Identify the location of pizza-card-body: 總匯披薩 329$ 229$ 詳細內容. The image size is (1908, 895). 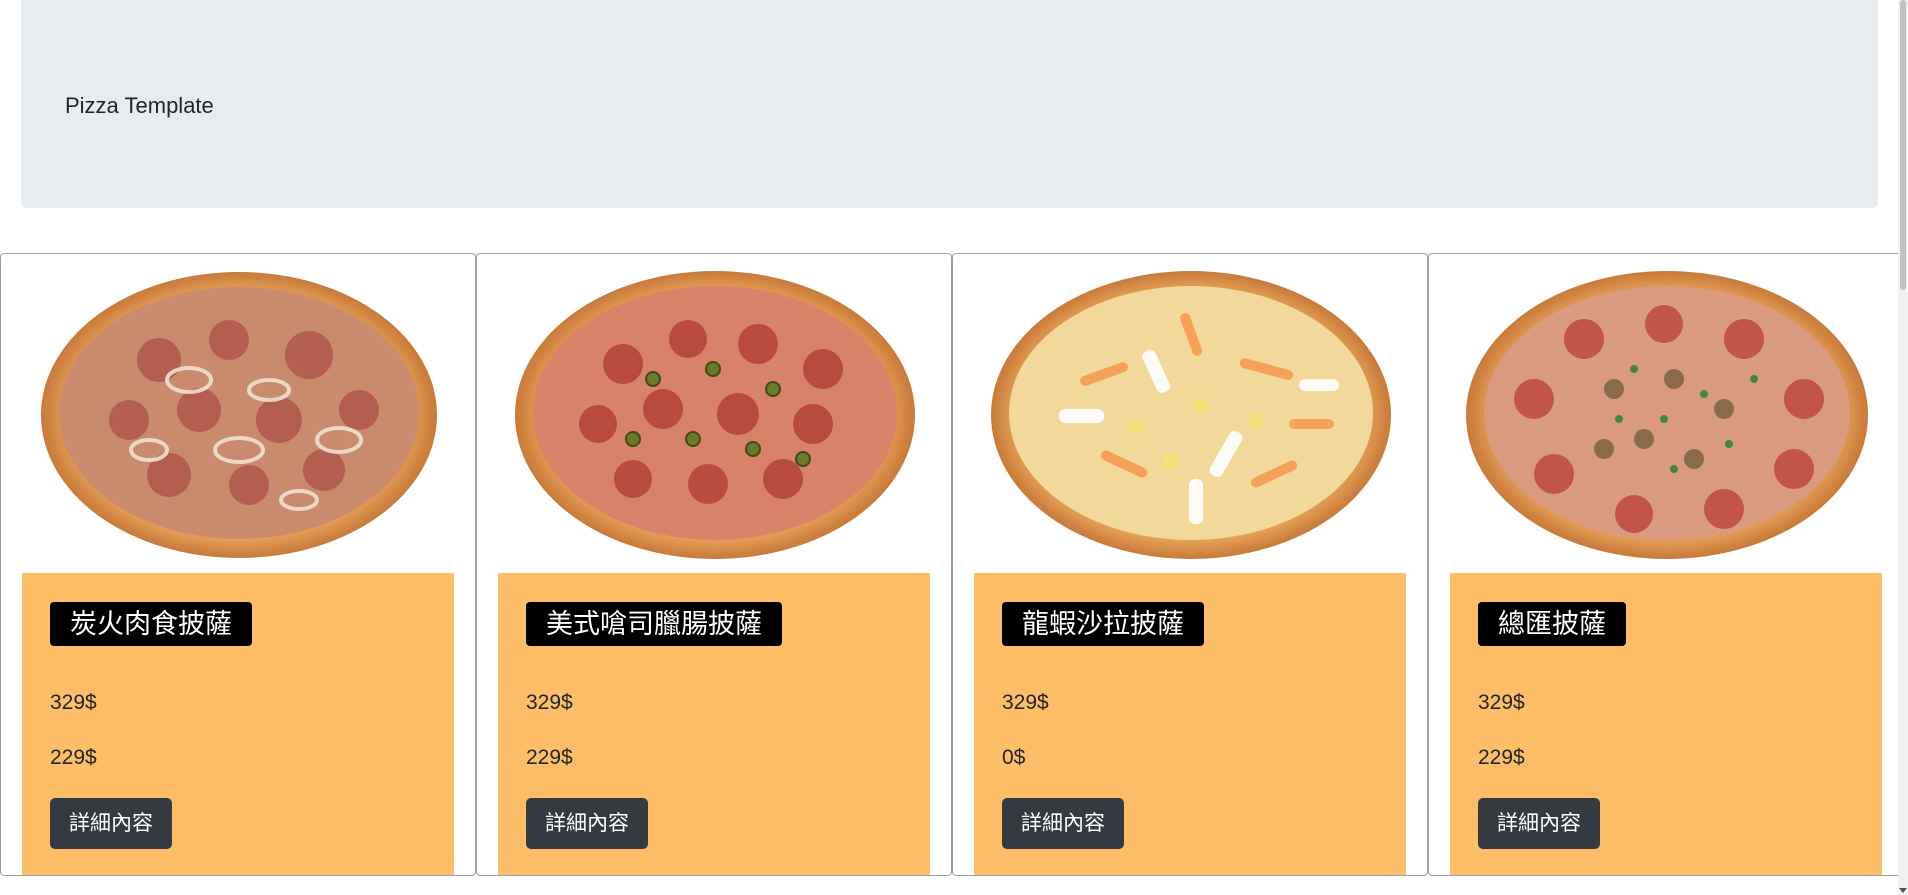
(1666, 724).